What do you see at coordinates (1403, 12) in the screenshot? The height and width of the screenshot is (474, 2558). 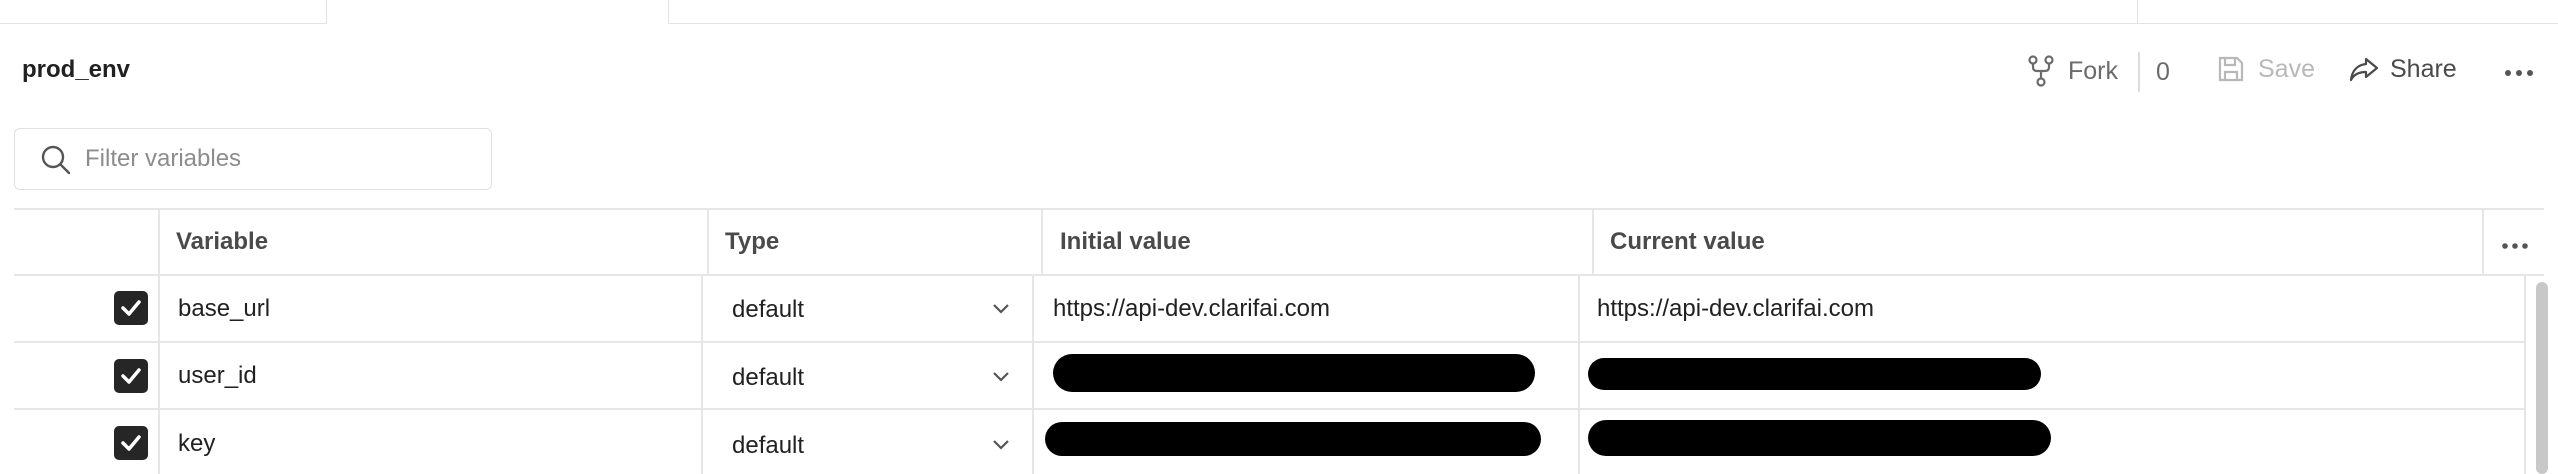 I see `tab-middle` at bounding box center [1403, 12].